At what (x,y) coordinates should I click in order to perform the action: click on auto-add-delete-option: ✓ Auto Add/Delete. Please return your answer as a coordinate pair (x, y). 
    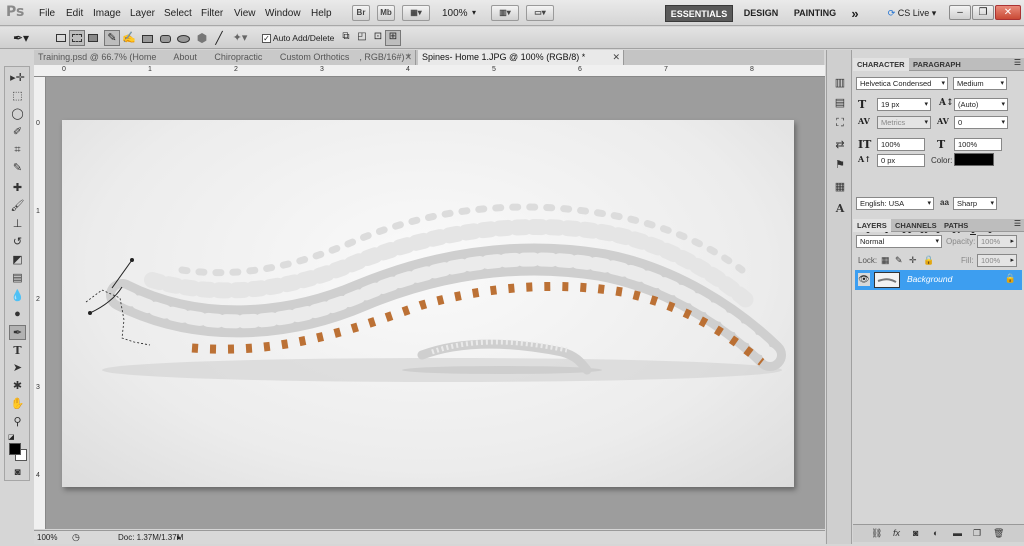
    Looking at the image, I should click on (301, 38).